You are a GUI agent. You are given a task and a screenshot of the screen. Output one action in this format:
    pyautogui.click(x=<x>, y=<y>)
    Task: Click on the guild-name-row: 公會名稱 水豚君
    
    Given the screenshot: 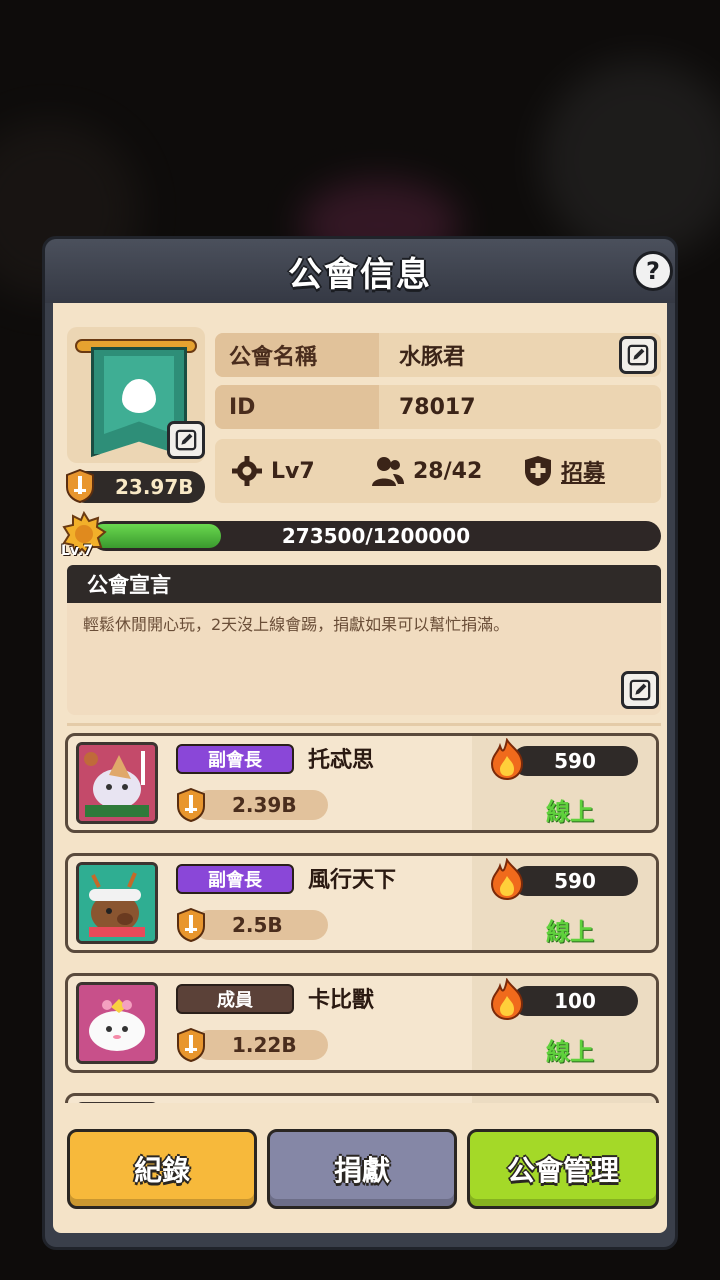 What is the action you would take?
    pyautogui.click(x=438, y=355)
    